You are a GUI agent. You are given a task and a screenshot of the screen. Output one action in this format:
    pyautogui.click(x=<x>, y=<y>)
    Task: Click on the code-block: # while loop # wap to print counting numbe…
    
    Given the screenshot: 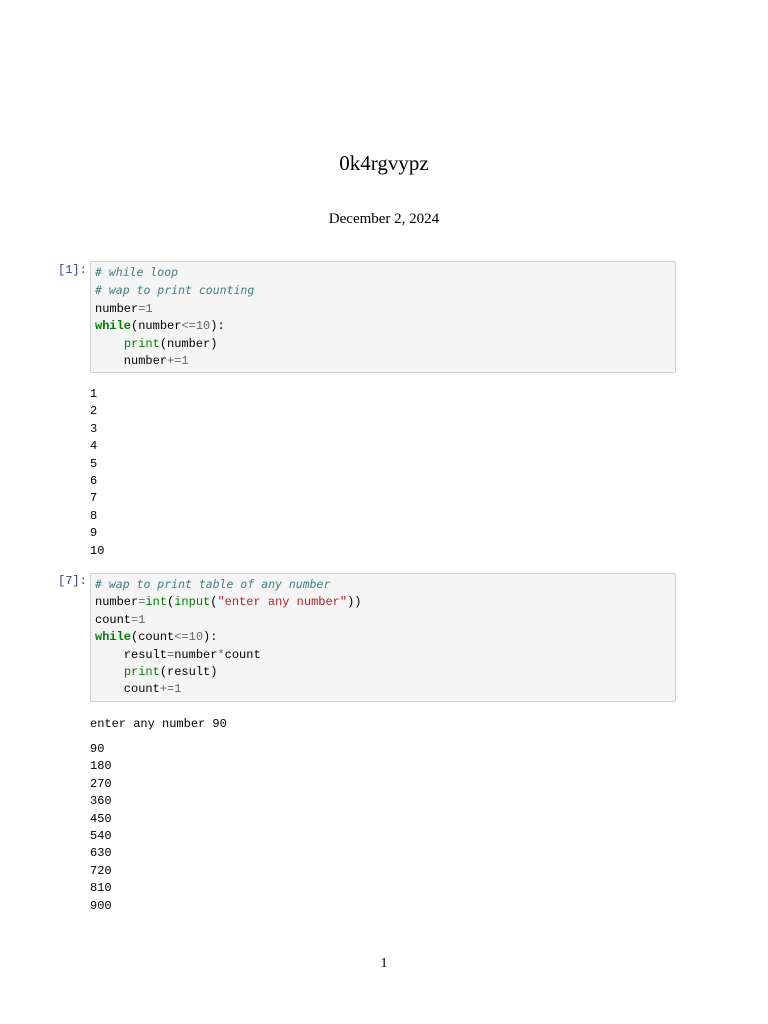 What is the action you would take?
    pyautogui.click(x=385, y=317)
    